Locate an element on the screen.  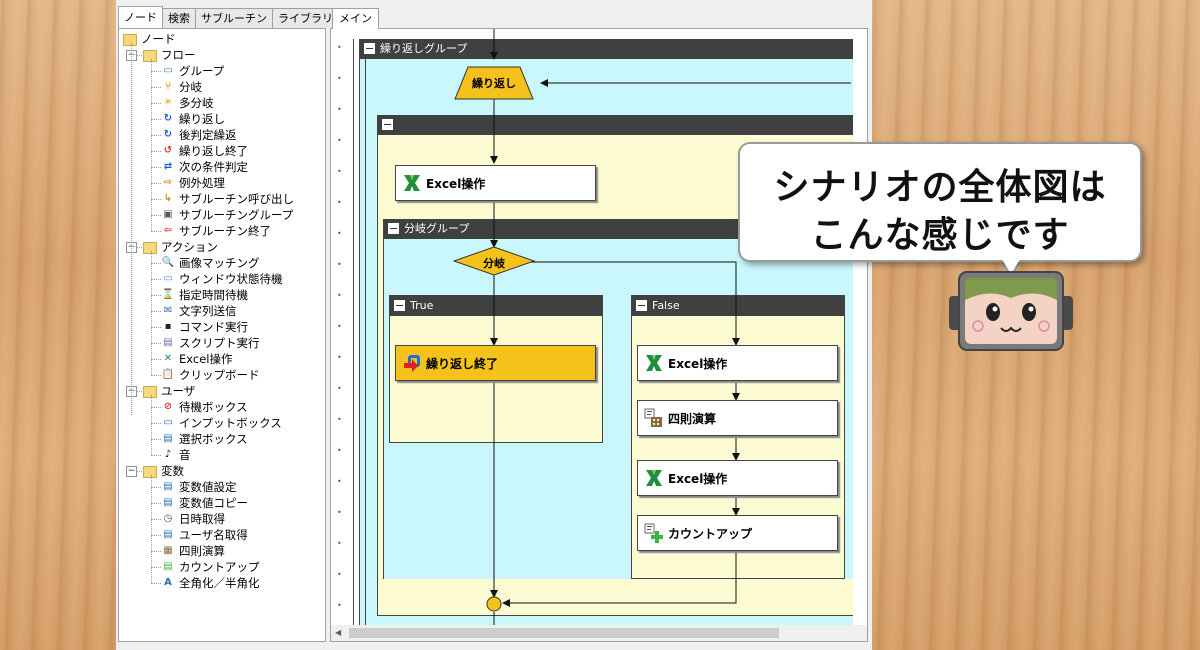
tree-item-label: スクリプト実行 is located at coordinates (219, 343).